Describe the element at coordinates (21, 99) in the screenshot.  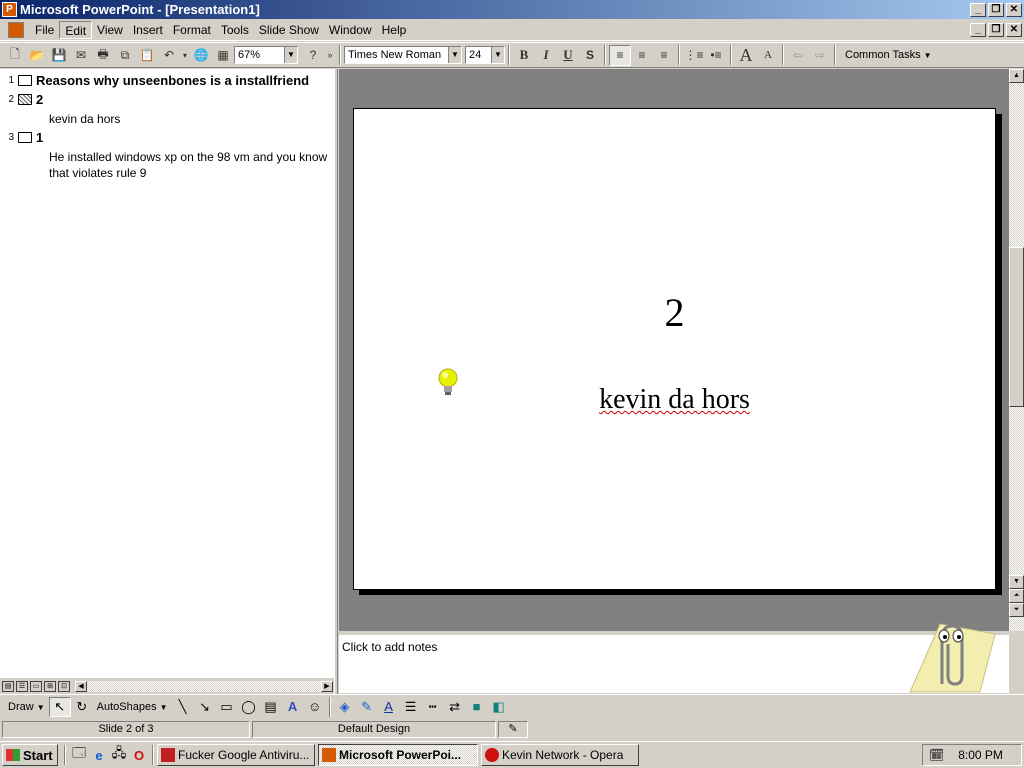
I see `outline-slide-2: 2 2` at that location.